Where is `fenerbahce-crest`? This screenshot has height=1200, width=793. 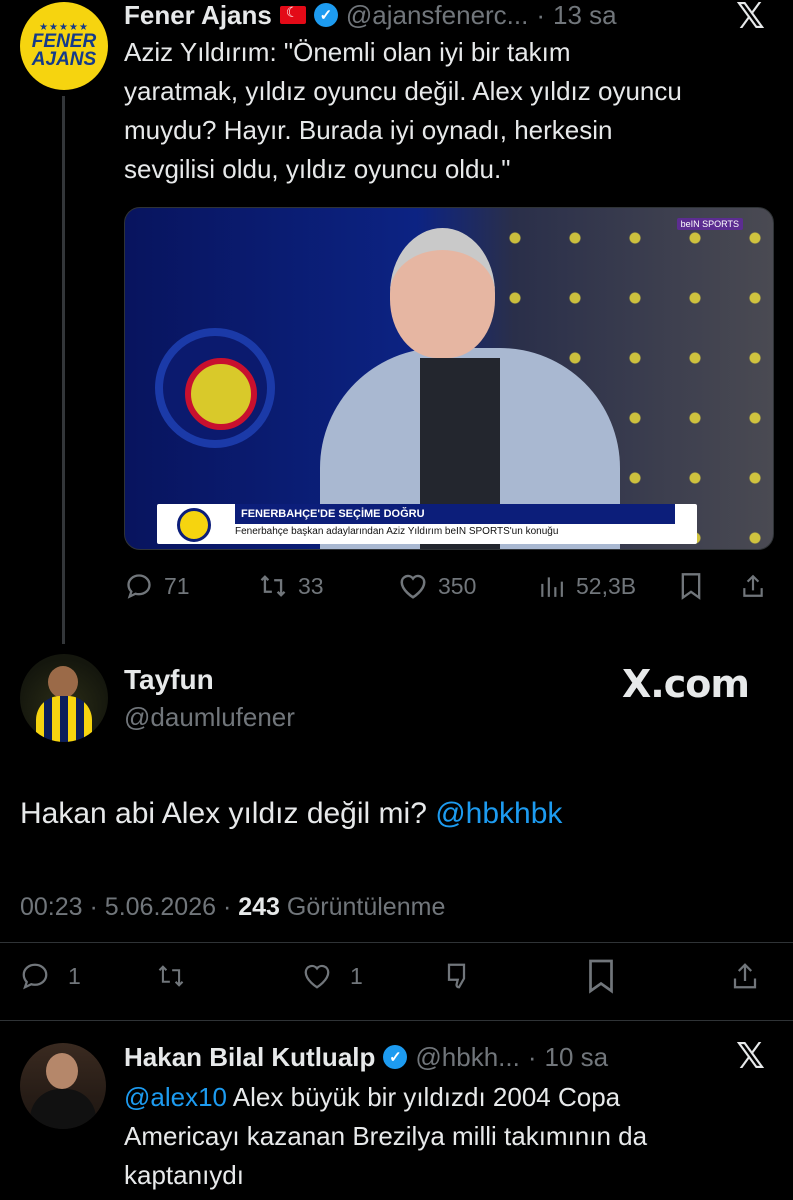
fenerbahce-crest is located at coordinates (215, 388).